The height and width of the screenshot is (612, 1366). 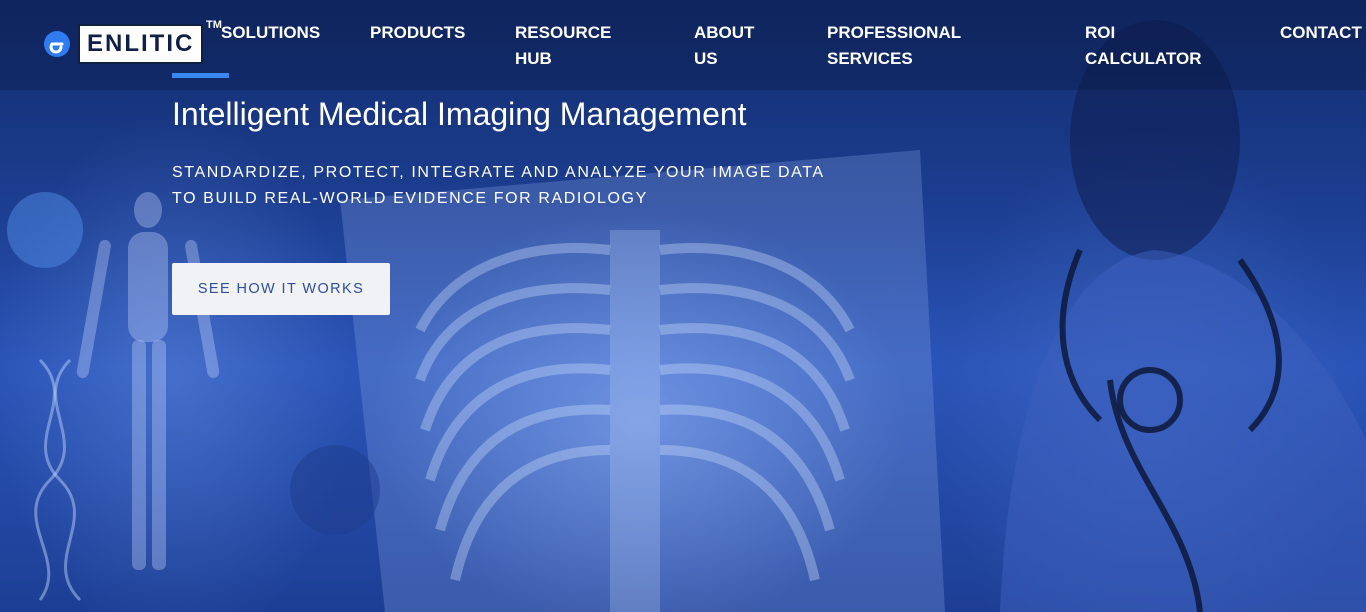 I want to click on nav-item-contact: CONTACT, so click(x=1321, y=33).